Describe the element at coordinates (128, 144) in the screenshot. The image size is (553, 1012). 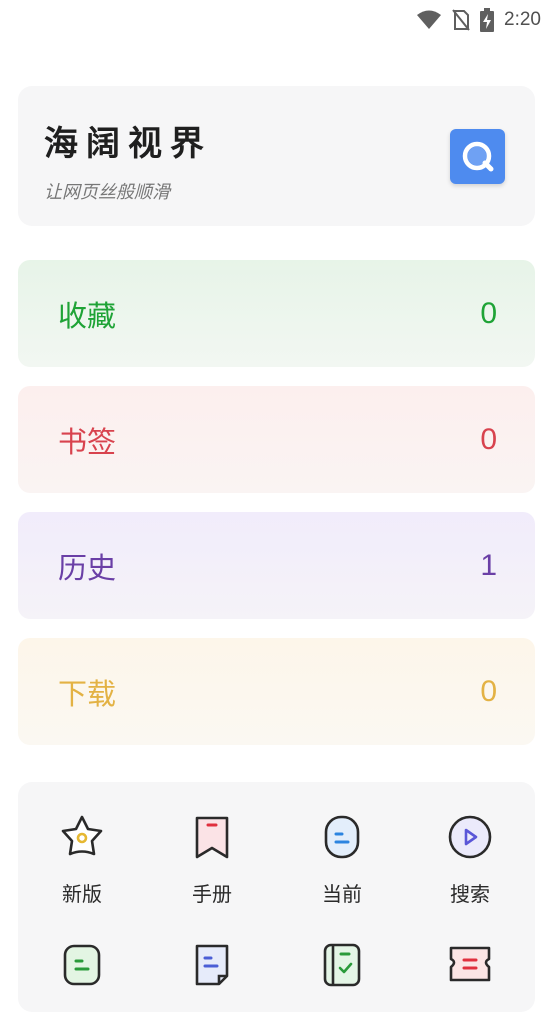
I see `app-title: 海阔视界` at that location.